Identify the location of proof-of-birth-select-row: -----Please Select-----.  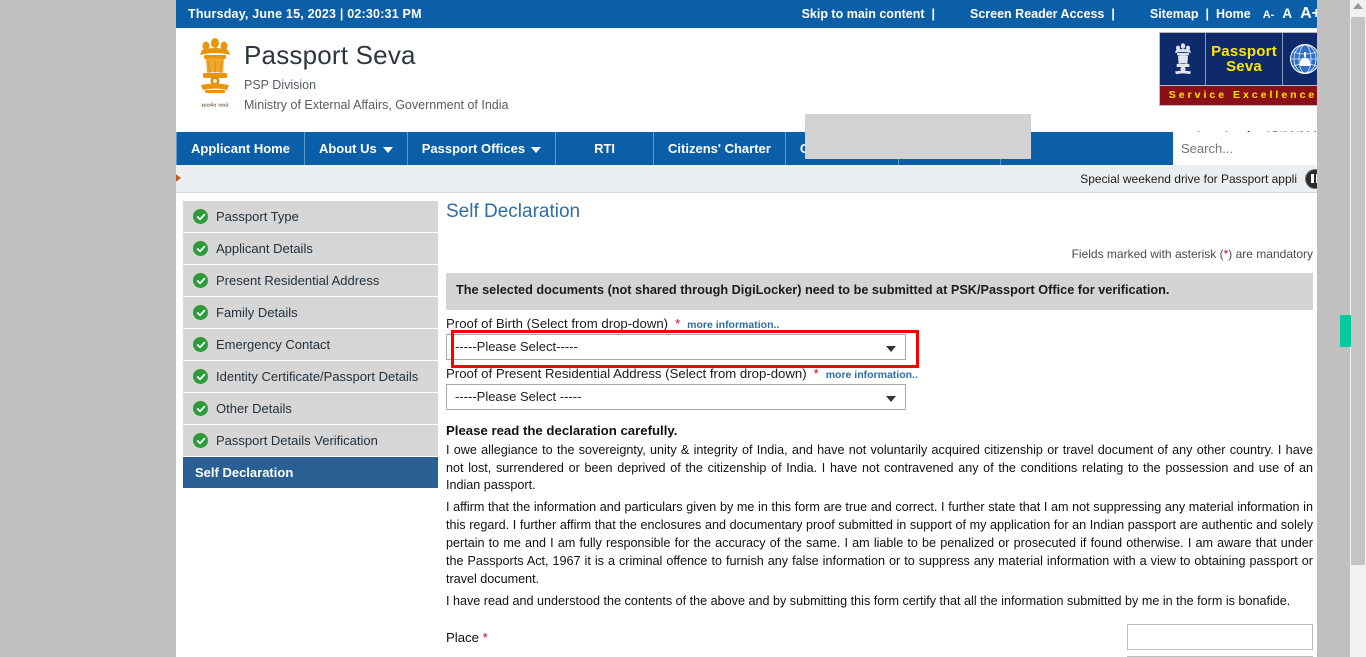
(879, 346).